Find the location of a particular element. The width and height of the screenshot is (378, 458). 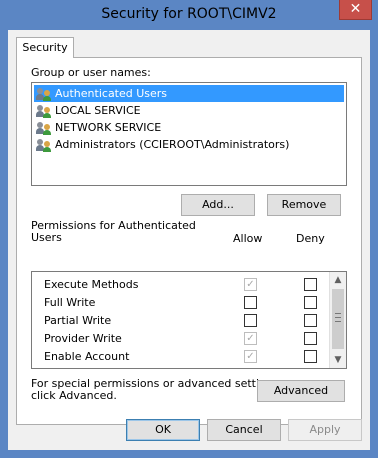

permission-name: Provider Write is located at coordinates (83, 338).